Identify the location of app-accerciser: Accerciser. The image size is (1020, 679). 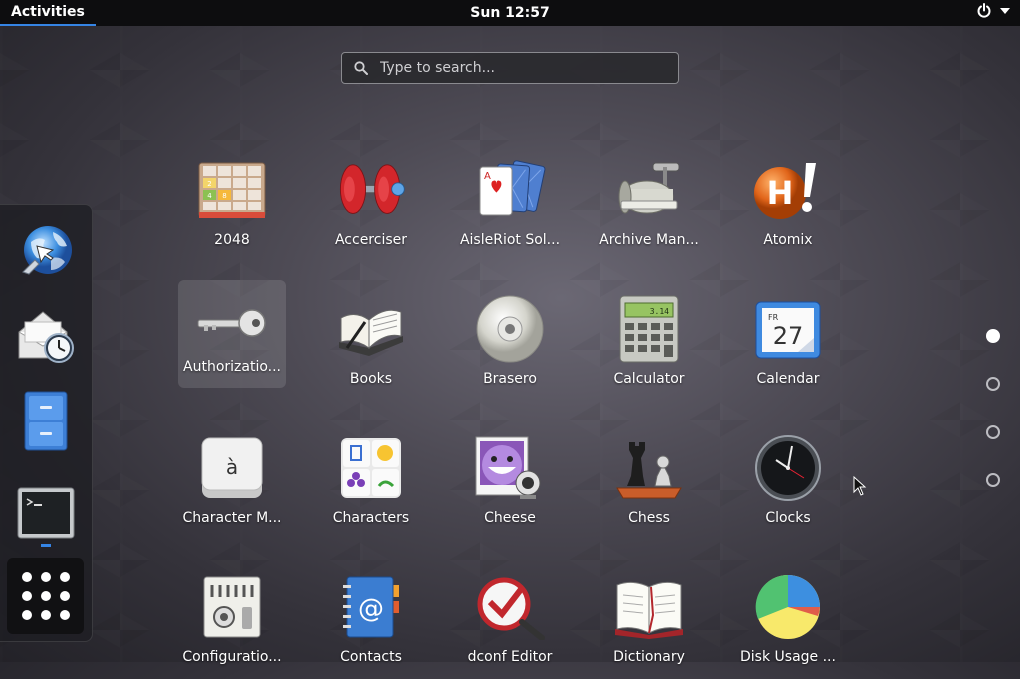
(371, 208).